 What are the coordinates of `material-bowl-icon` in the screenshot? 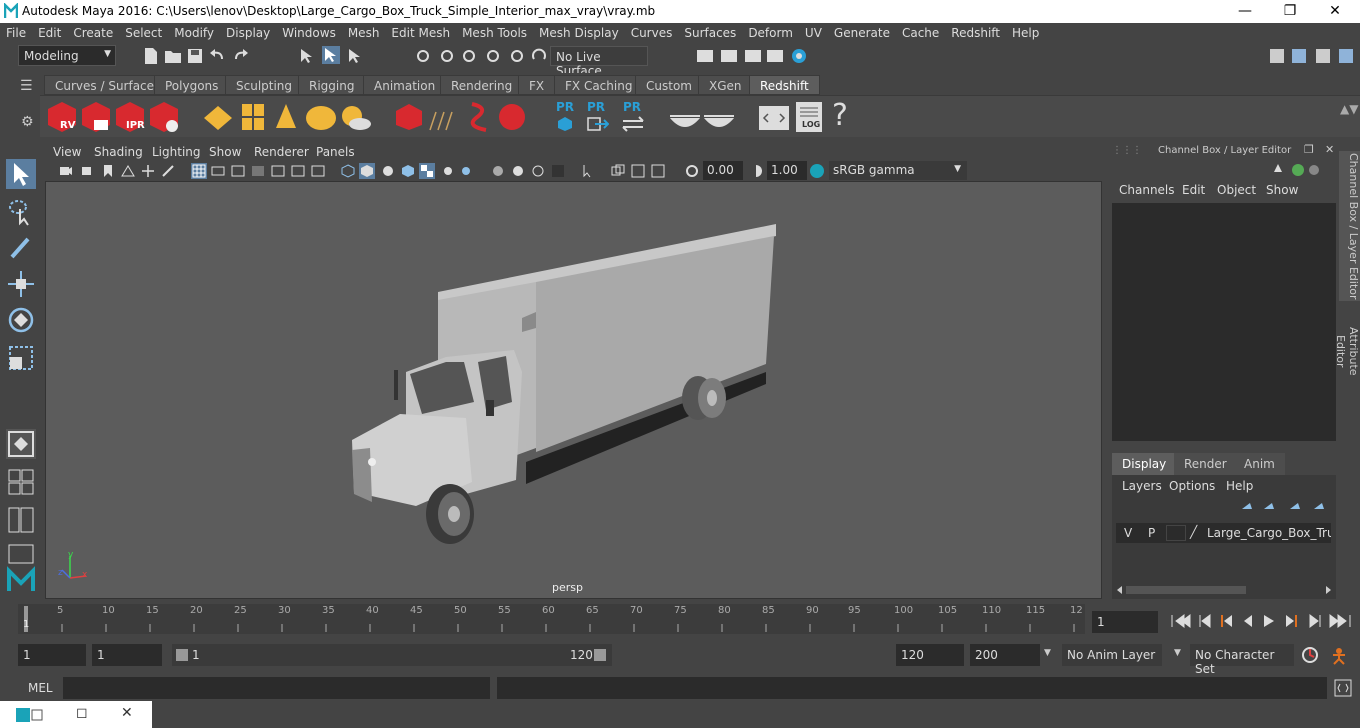 It's located at (685, 118).